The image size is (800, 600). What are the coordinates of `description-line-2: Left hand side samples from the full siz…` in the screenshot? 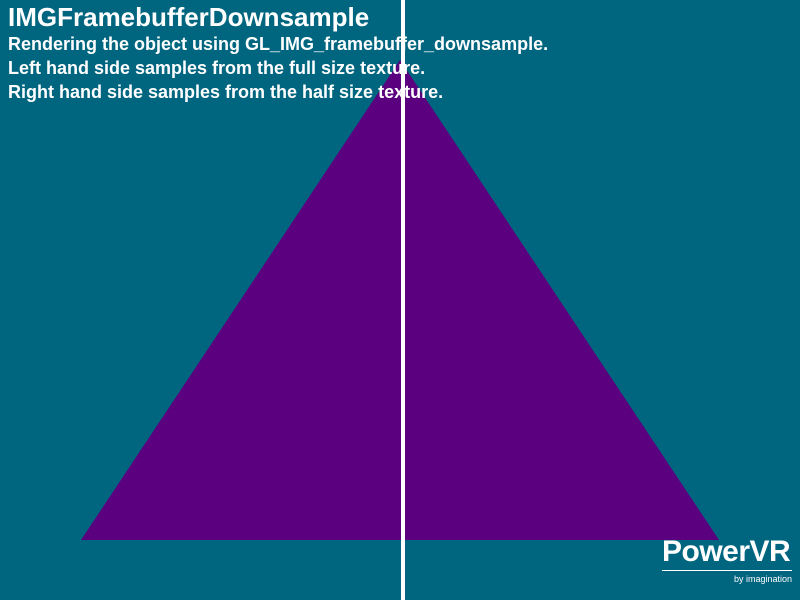 It's located at (217, 68).